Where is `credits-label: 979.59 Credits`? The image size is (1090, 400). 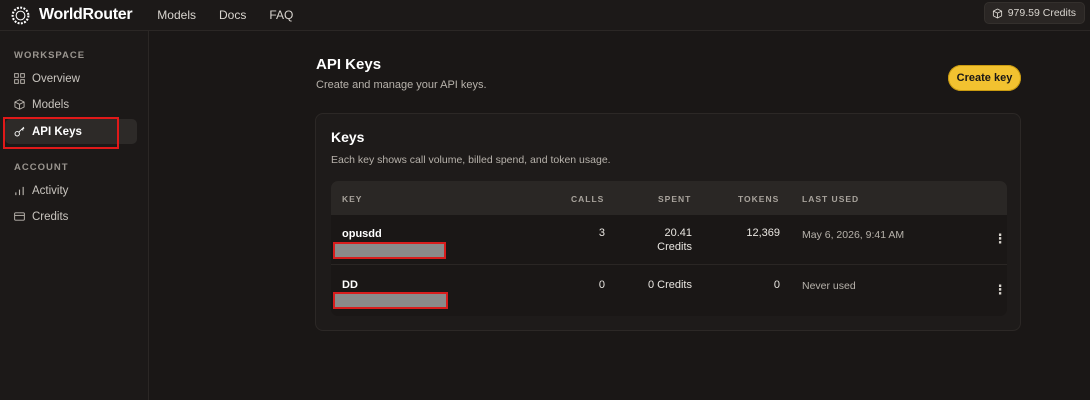
credits-label: 979.59 Credits is located at coordinates (1041, 13).